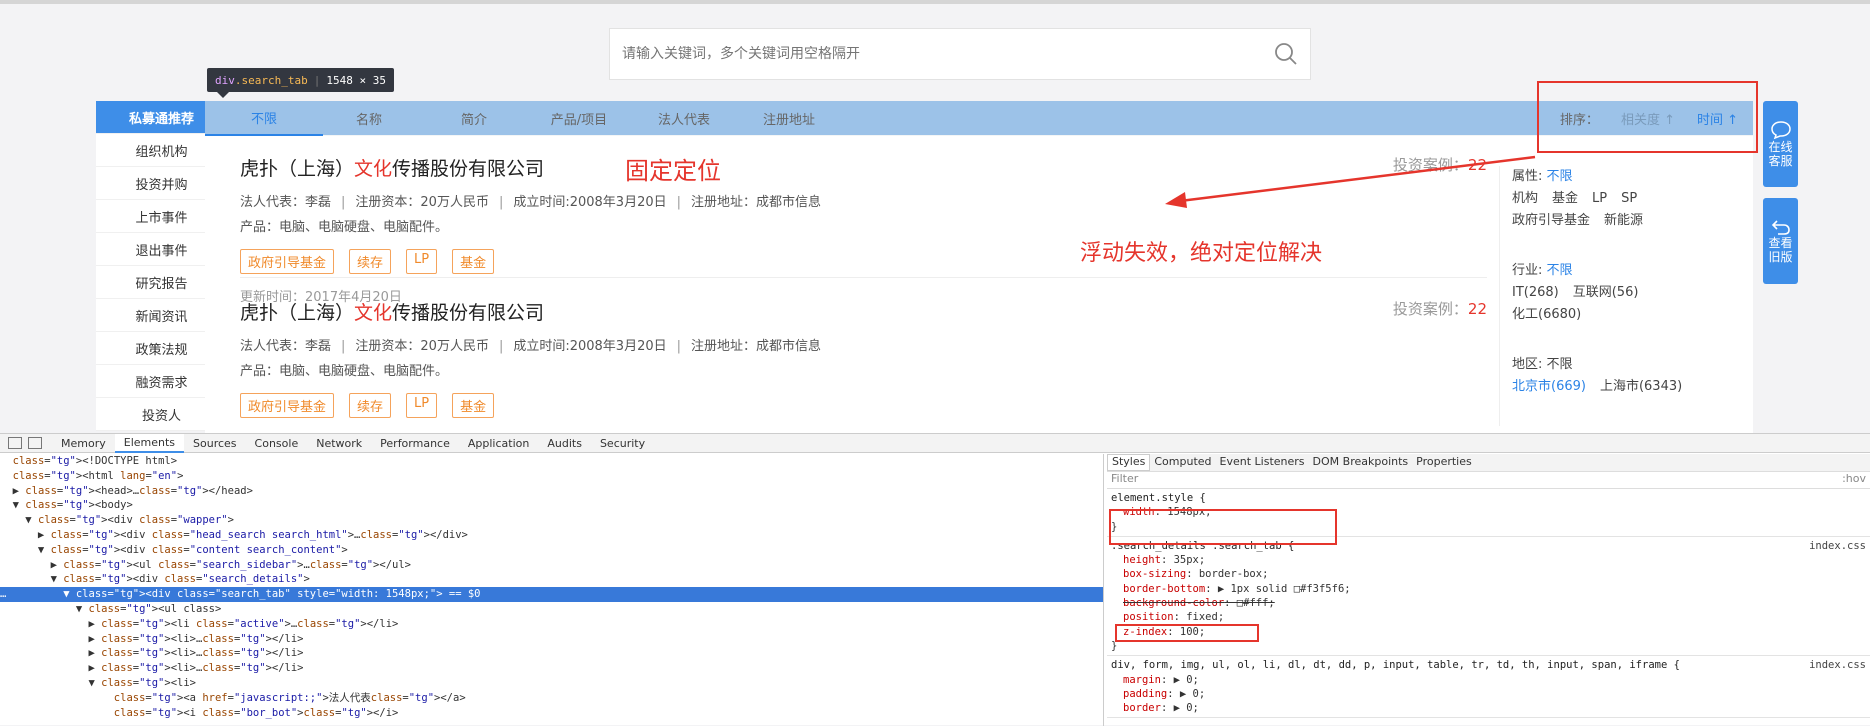  What do you see at coordinates (498, 443) in the screenshot?
I see `devtools-tab: Application` at bounding box center [498, 443].